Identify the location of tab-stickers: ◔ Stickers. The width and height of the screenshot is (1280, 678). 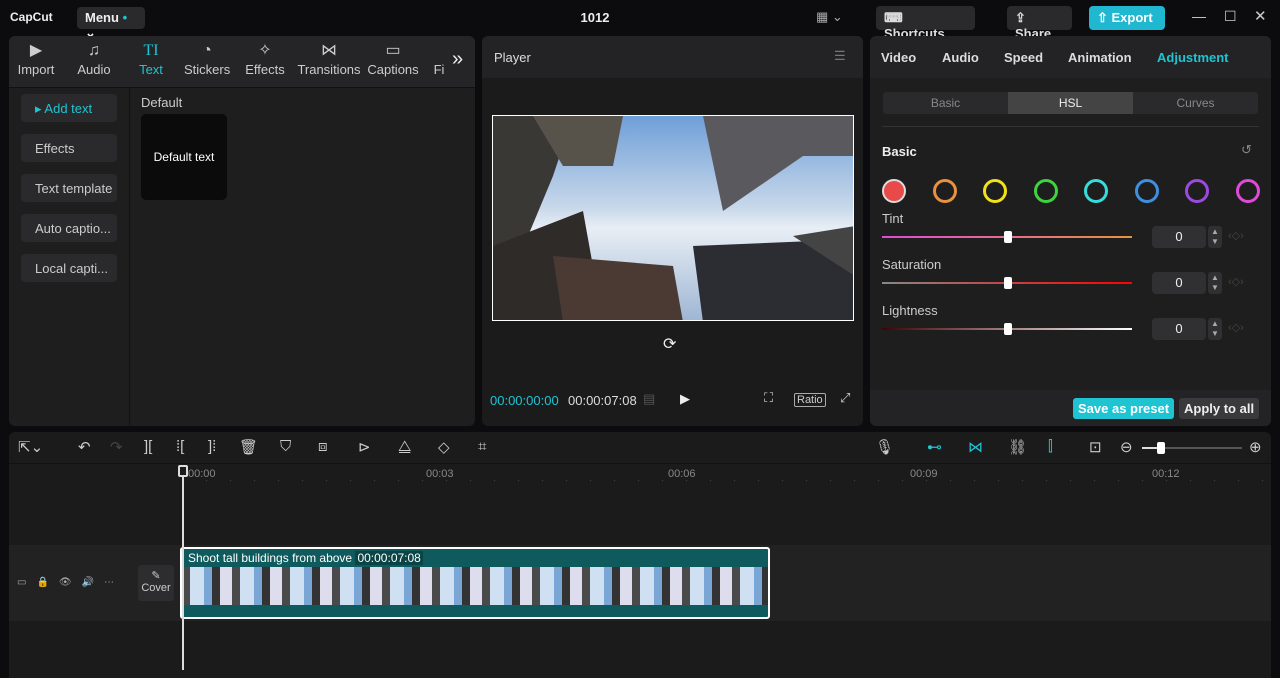
(207, 58).